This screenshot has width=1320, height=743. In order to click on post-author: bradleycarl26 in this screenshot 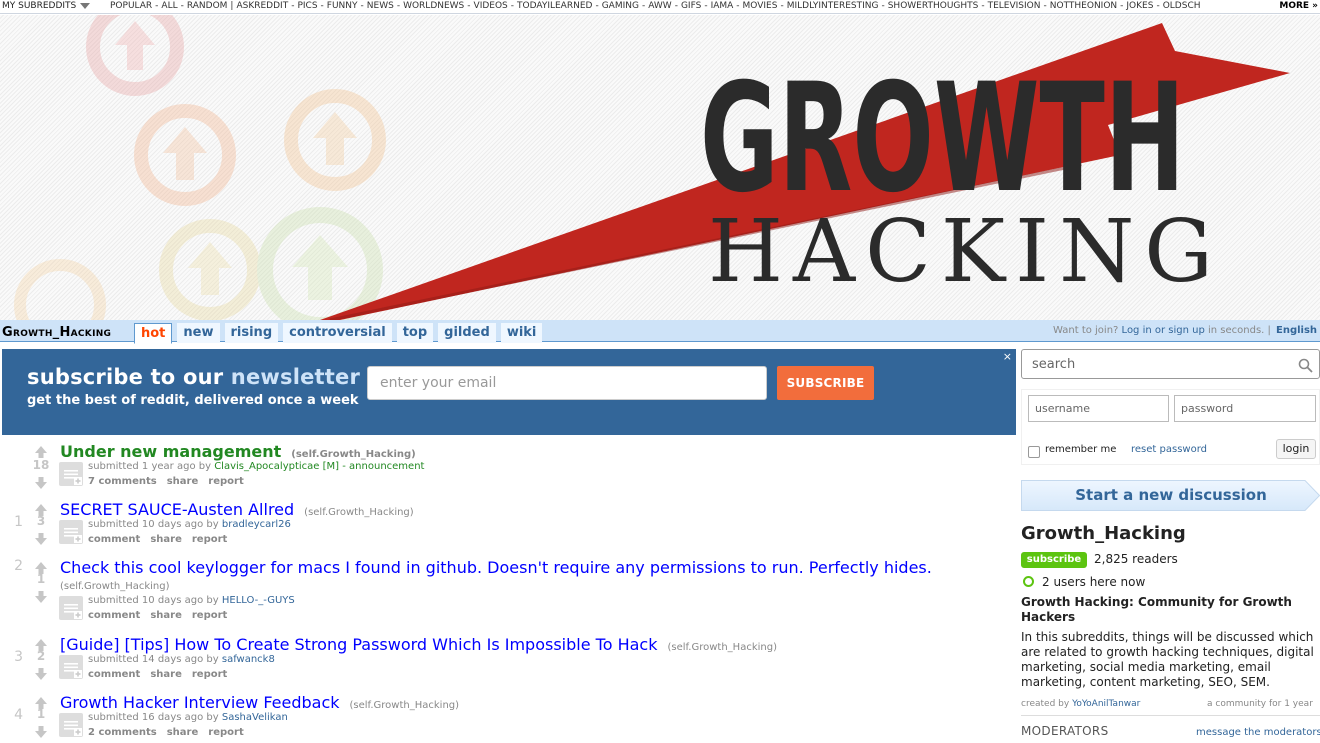, I will do `click(256, 524)`.